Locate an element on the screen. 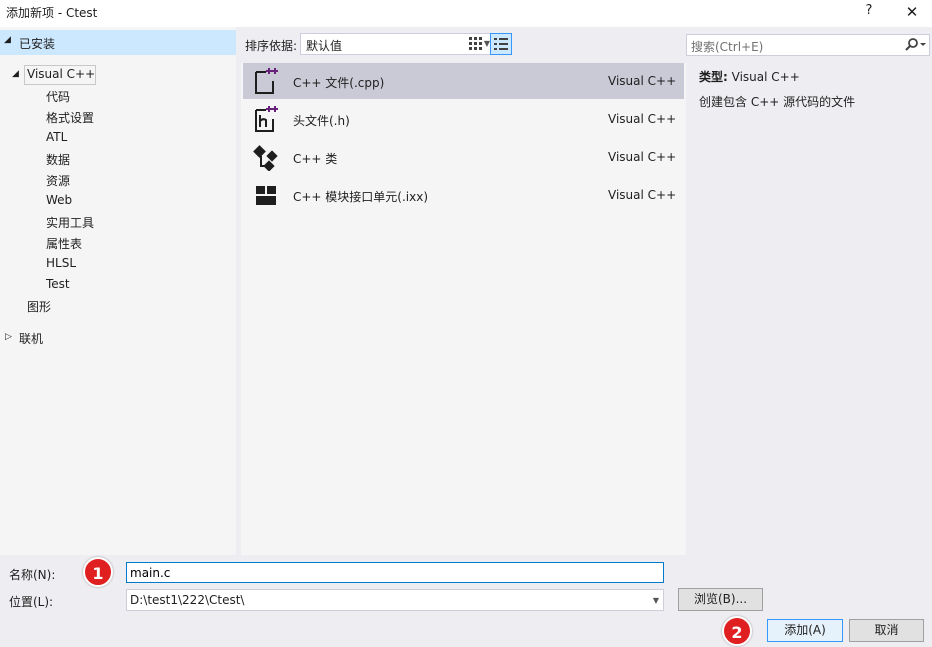 This screenshot has height=647, width=932. search-input: 搜索(Ctrl+E) is located at coordinates (808, 45).